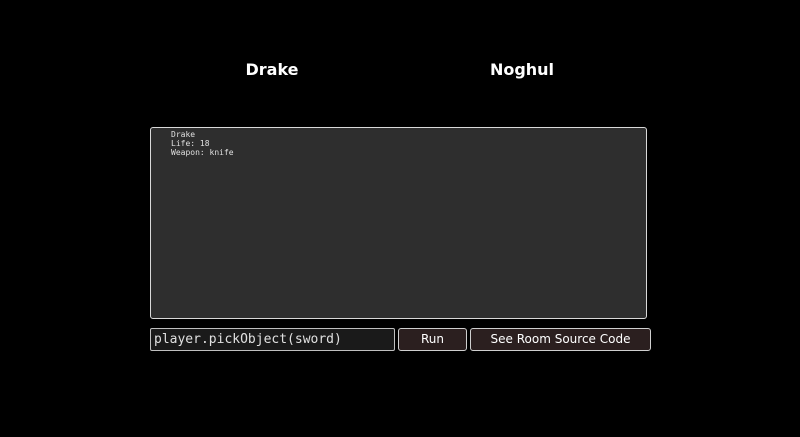 The height and width of the screenshot is (437, 800). I want to click on player-name-right: Noghul, so click(522, 69).